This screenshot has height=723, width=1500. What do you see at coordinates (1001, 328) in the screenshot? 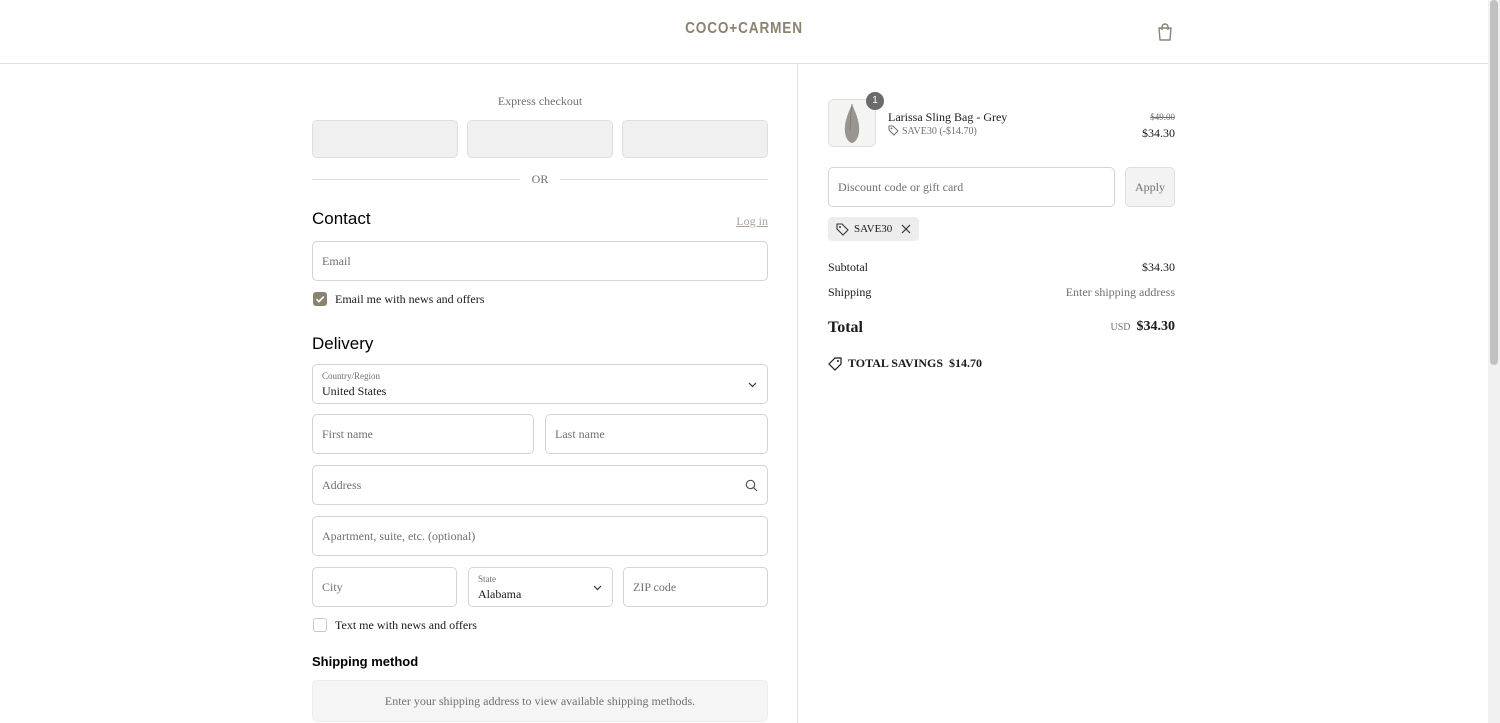
I see `total-row: Total USD $34.30` at bounding box center [1001, 328].